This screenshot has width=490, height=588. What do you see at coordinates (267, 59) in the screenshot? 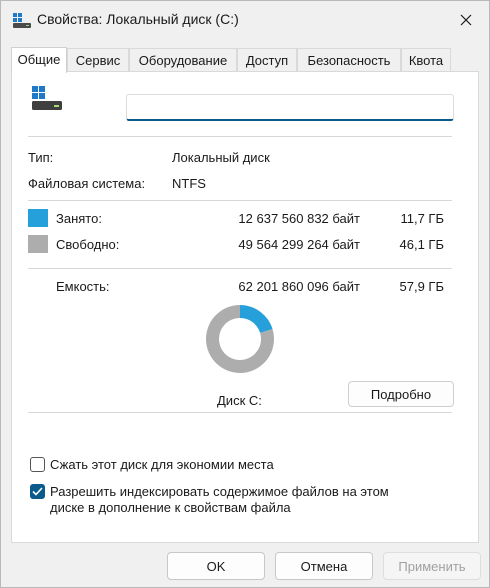
I see `tab-sharing: Доступ` at bounding box center [267, 59].